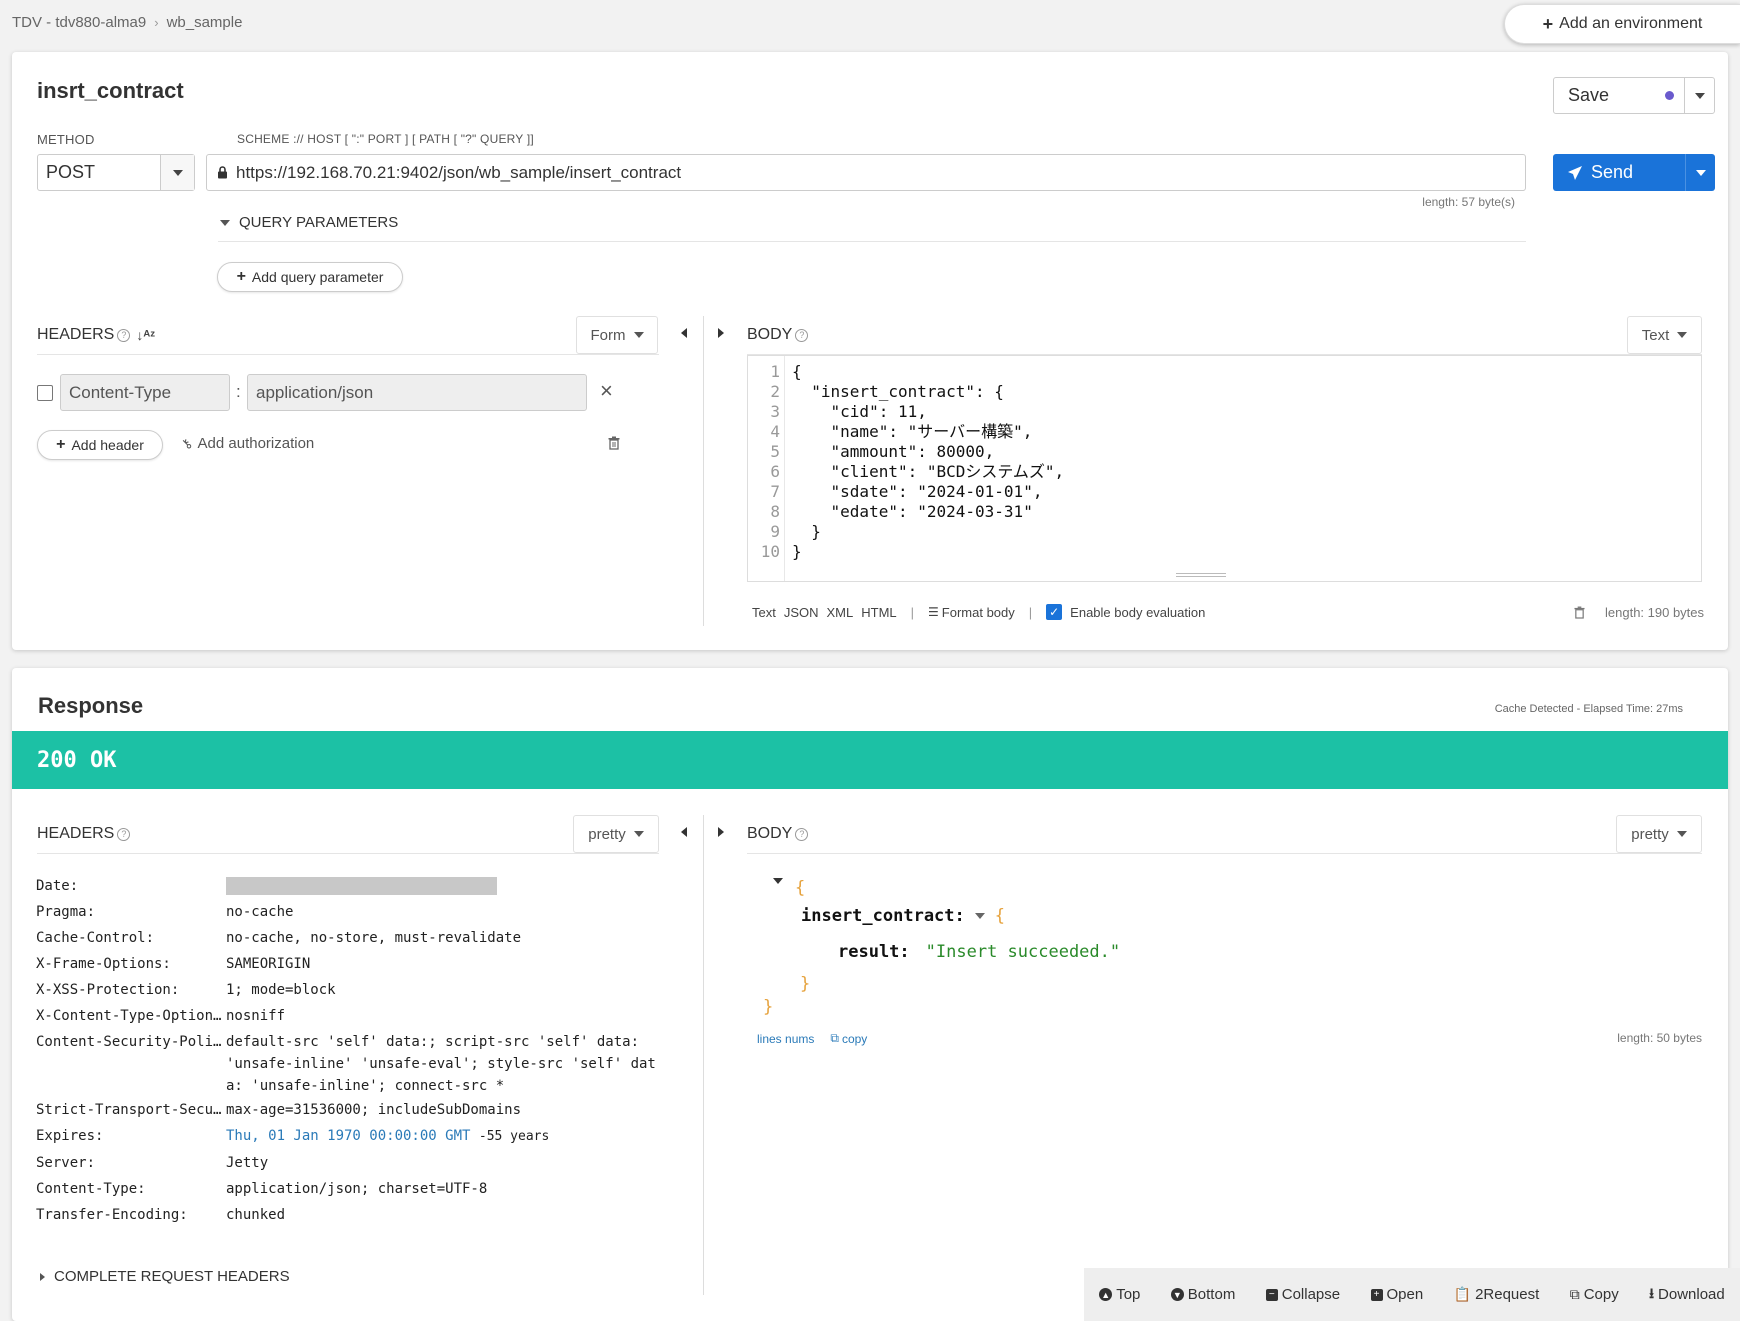 The height and width of the screenshot is (1321, 1740). What do you see at coordinates (246, 443) in the screenshot?
I see `add-authorization-link: ⚷ Add authorization` at bounding box center [246, 443].